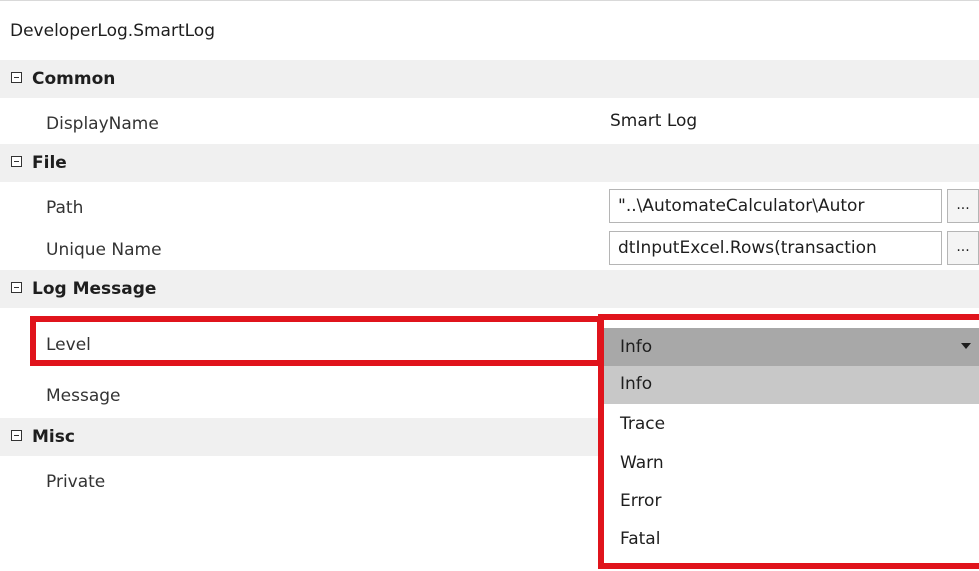  I want to click on property-label: Private, so click(76, 482).